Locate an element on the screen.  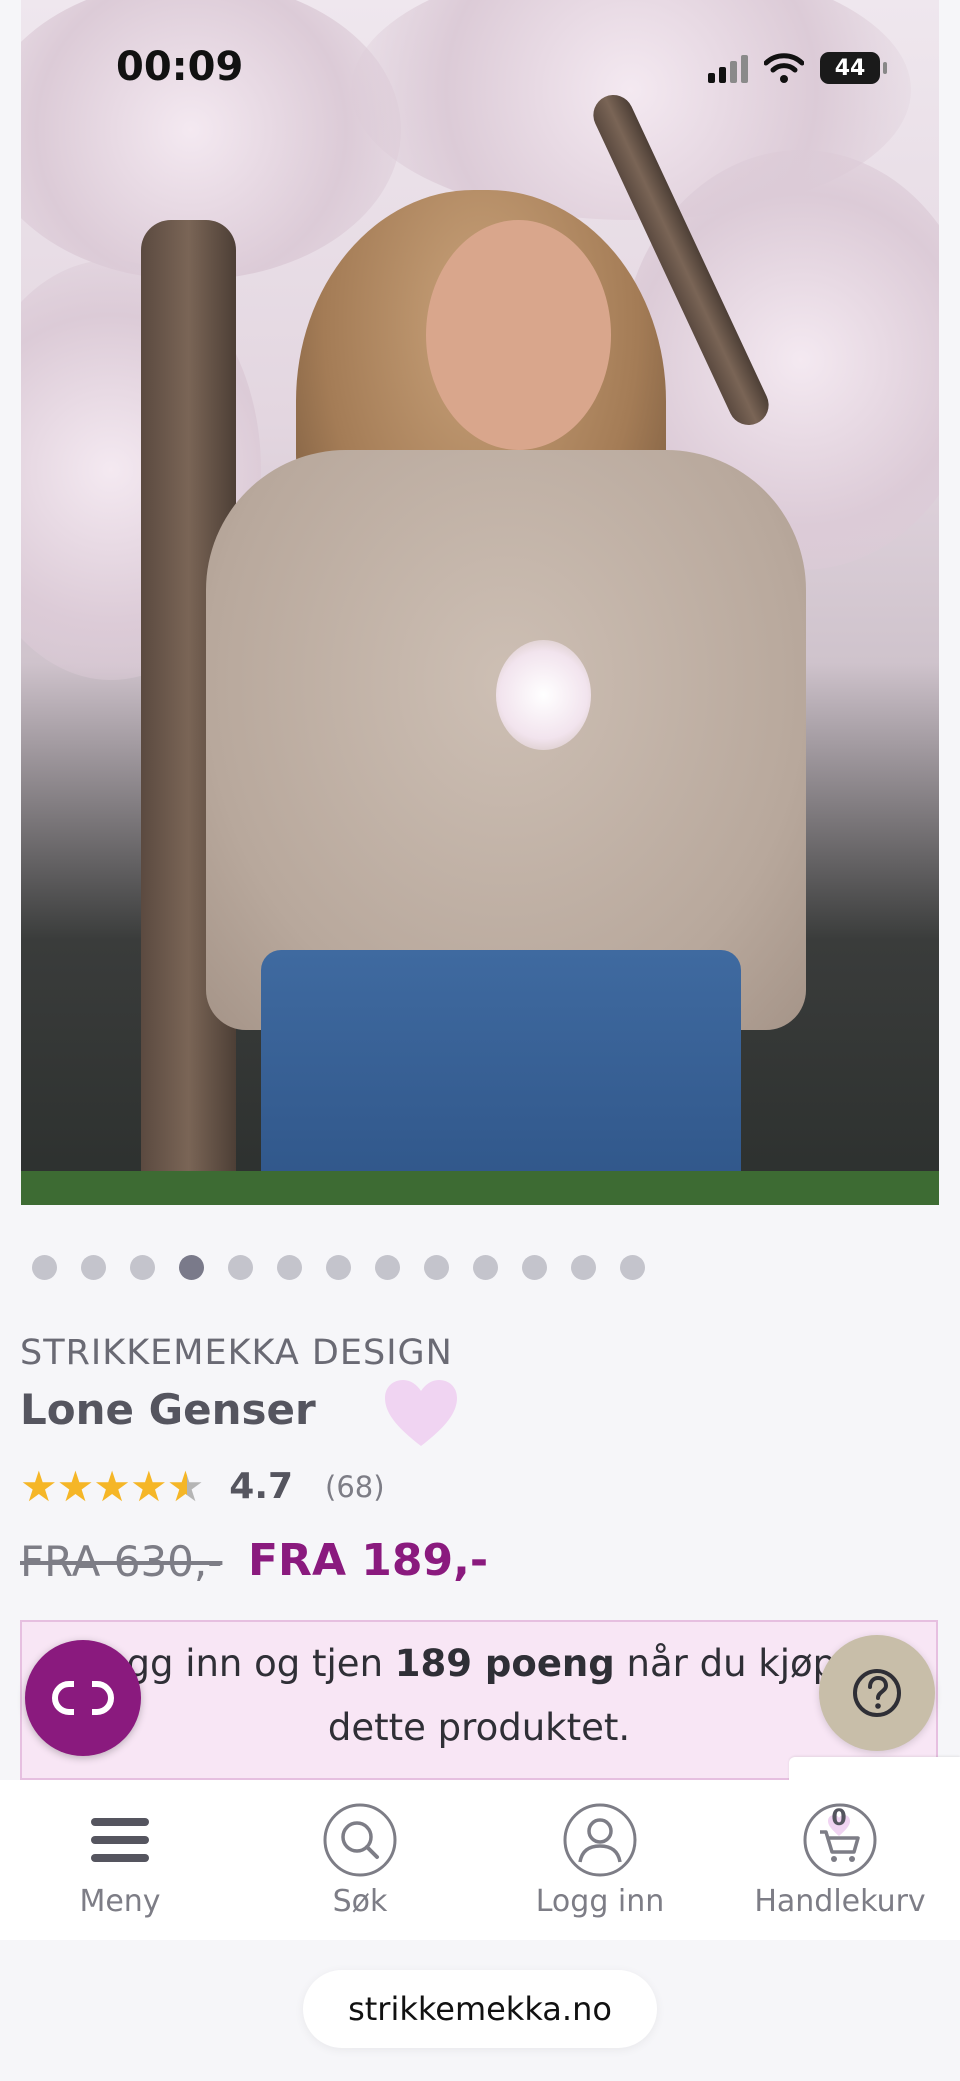
help-button is located at coordinates (877, 1693).